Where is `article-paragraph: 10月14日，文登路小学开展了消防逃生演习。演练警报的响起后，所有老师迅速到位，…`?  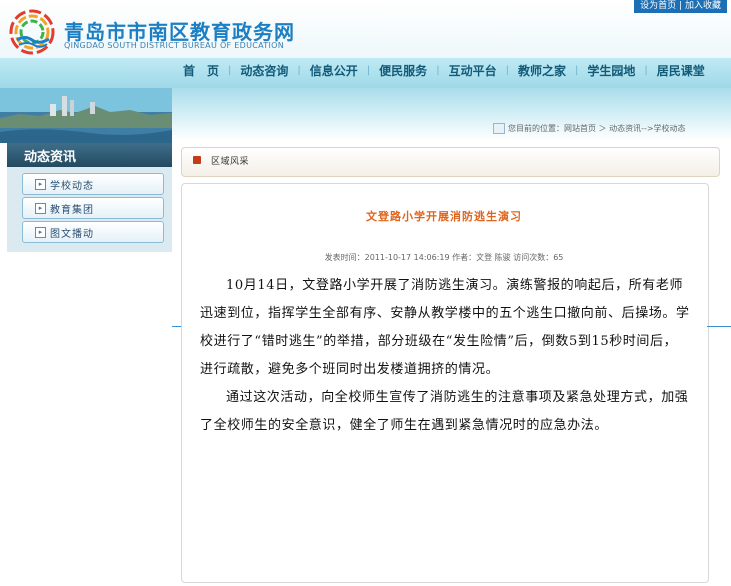
article-paragraph: 10月14日，文登路小学开展了消防逃生演习。演练警报的响起后，所有老师迅速到位，… is located at coordinates (445, 327).